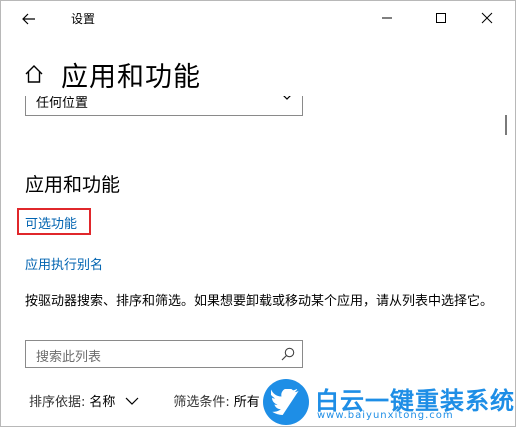 The image size is (516, 427). I want to click on minimize-button, so click(387, 18).